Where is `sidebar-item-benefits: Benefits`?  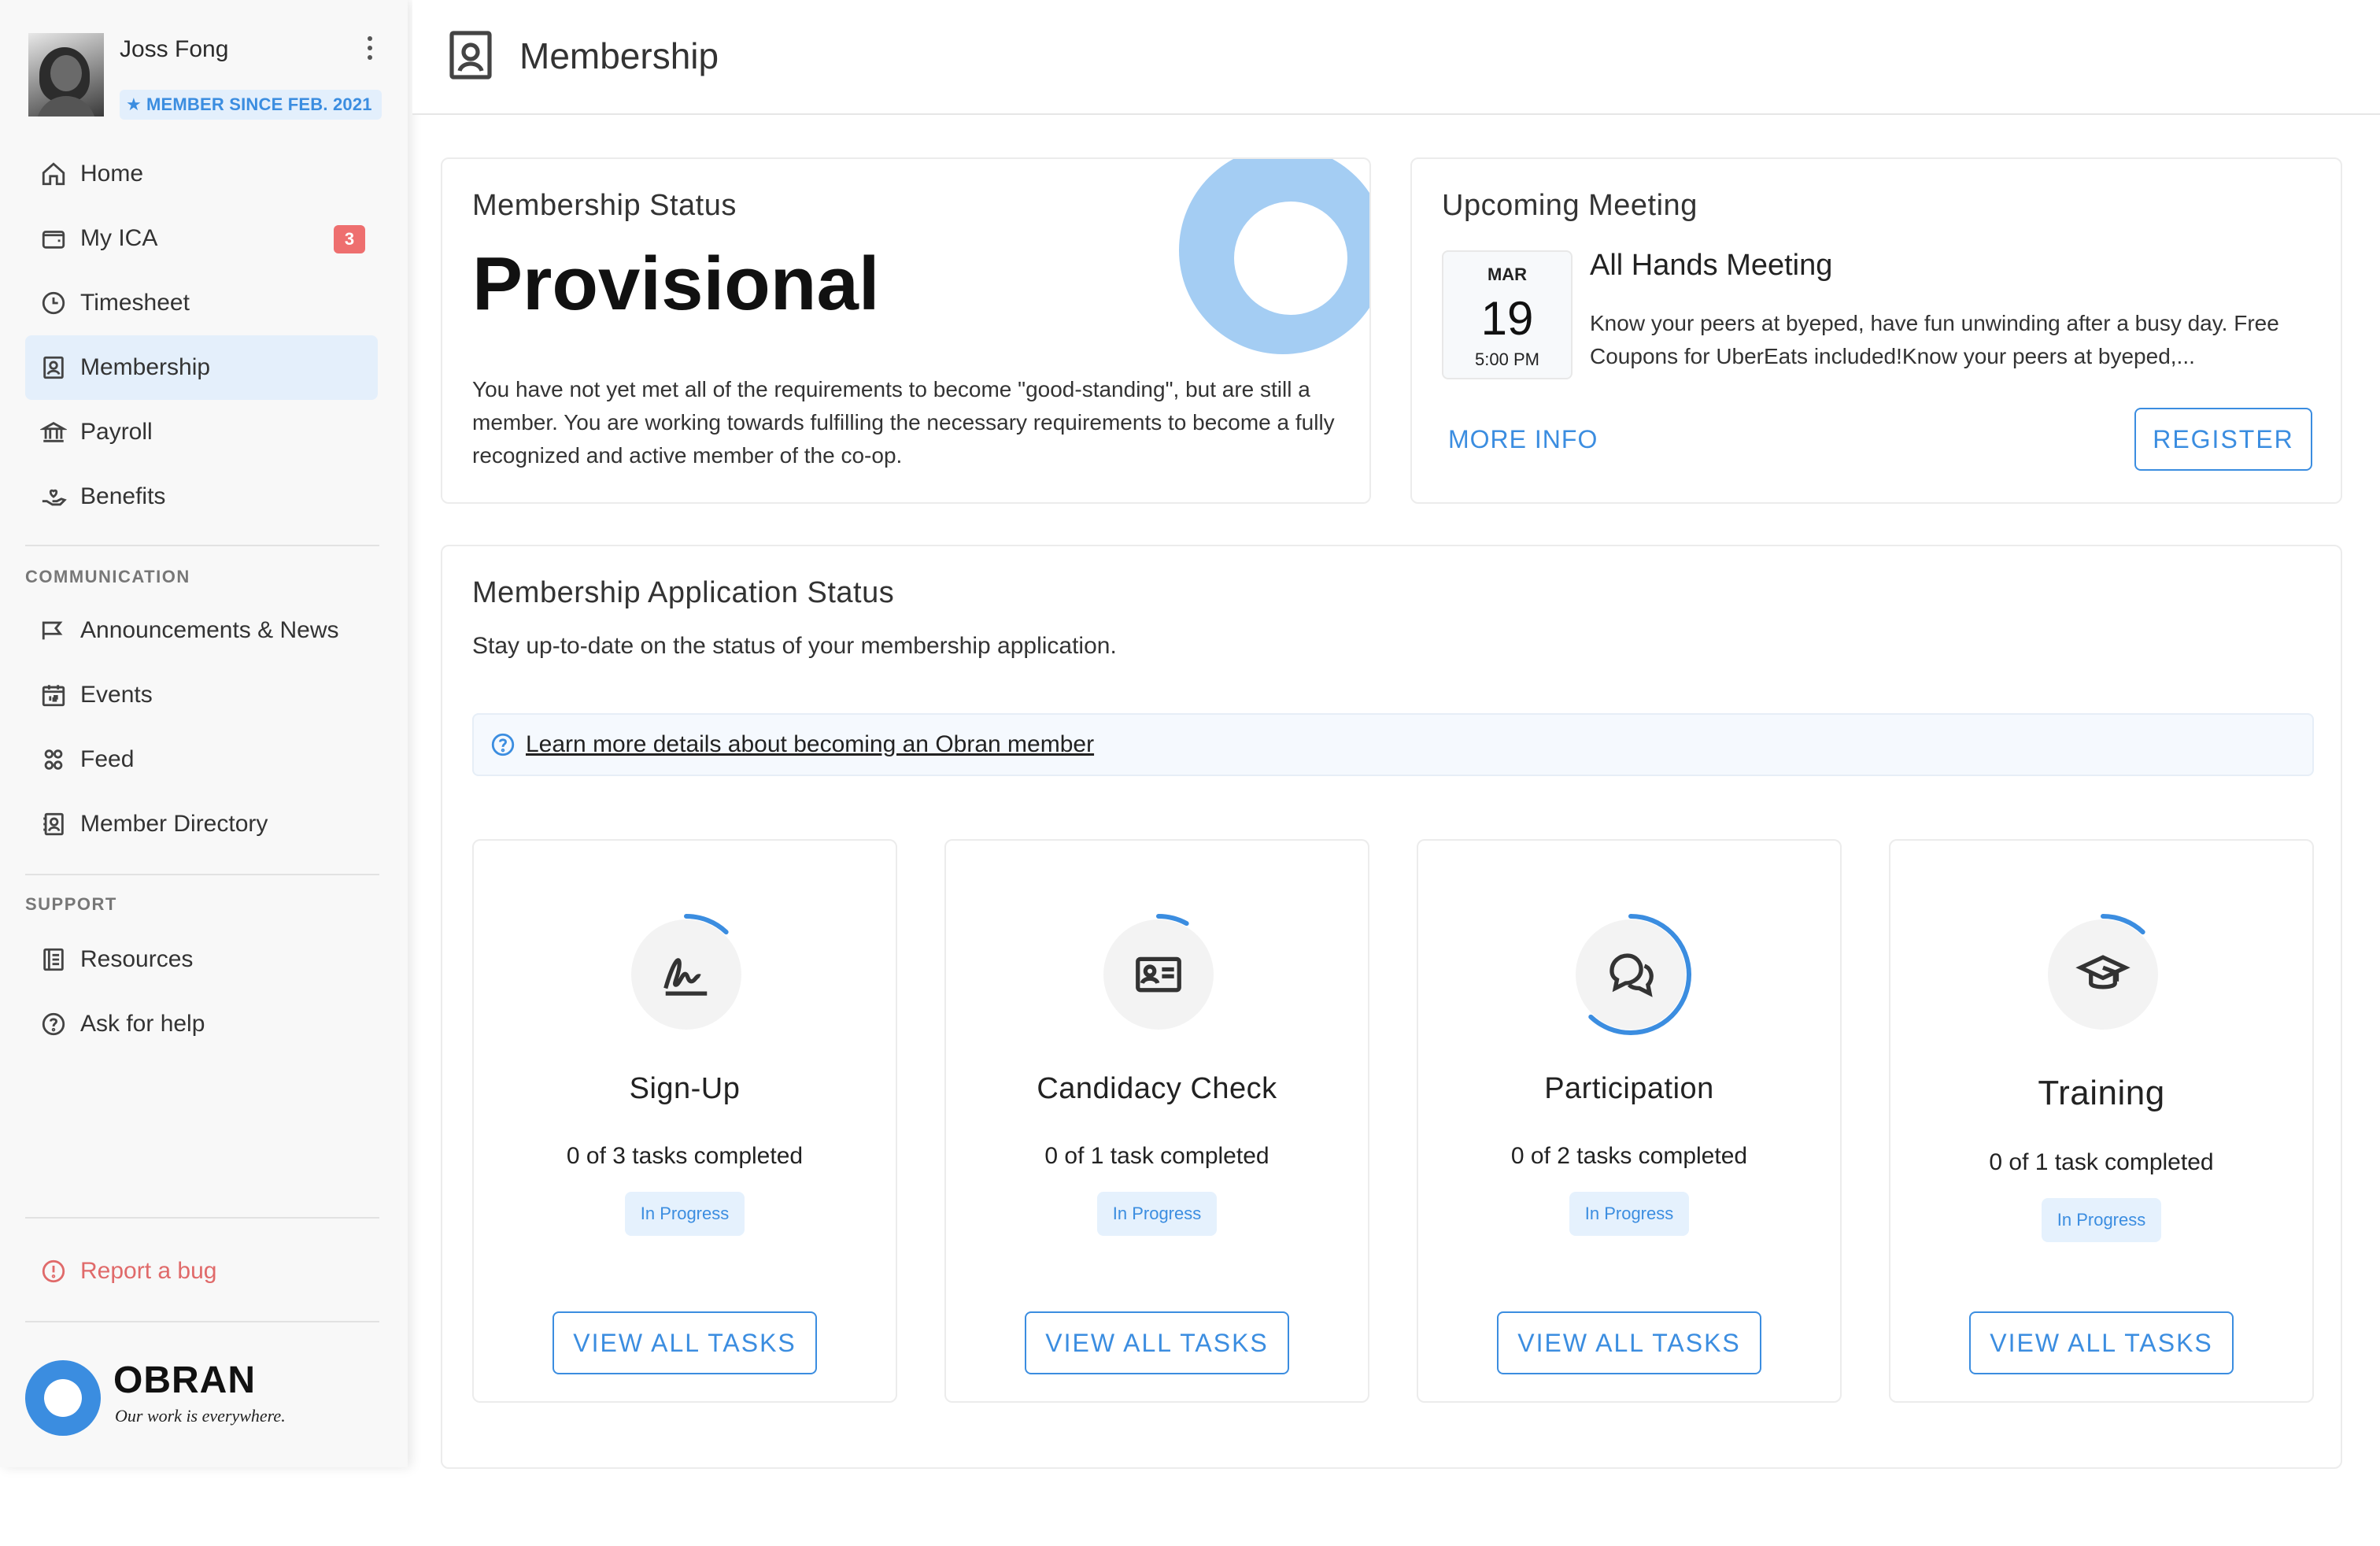 sidebar-item-benefits: Benefits is located at coordinates (201, 497).